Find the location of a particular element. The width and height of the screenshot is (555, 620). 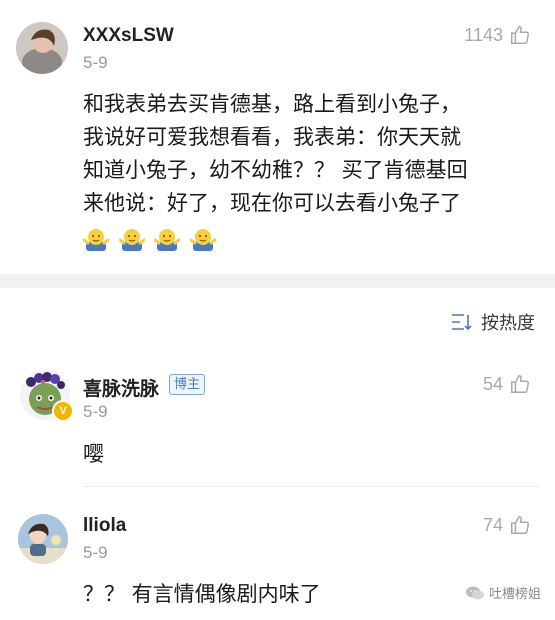

wechat-icon is located at coordinates (474, 592).